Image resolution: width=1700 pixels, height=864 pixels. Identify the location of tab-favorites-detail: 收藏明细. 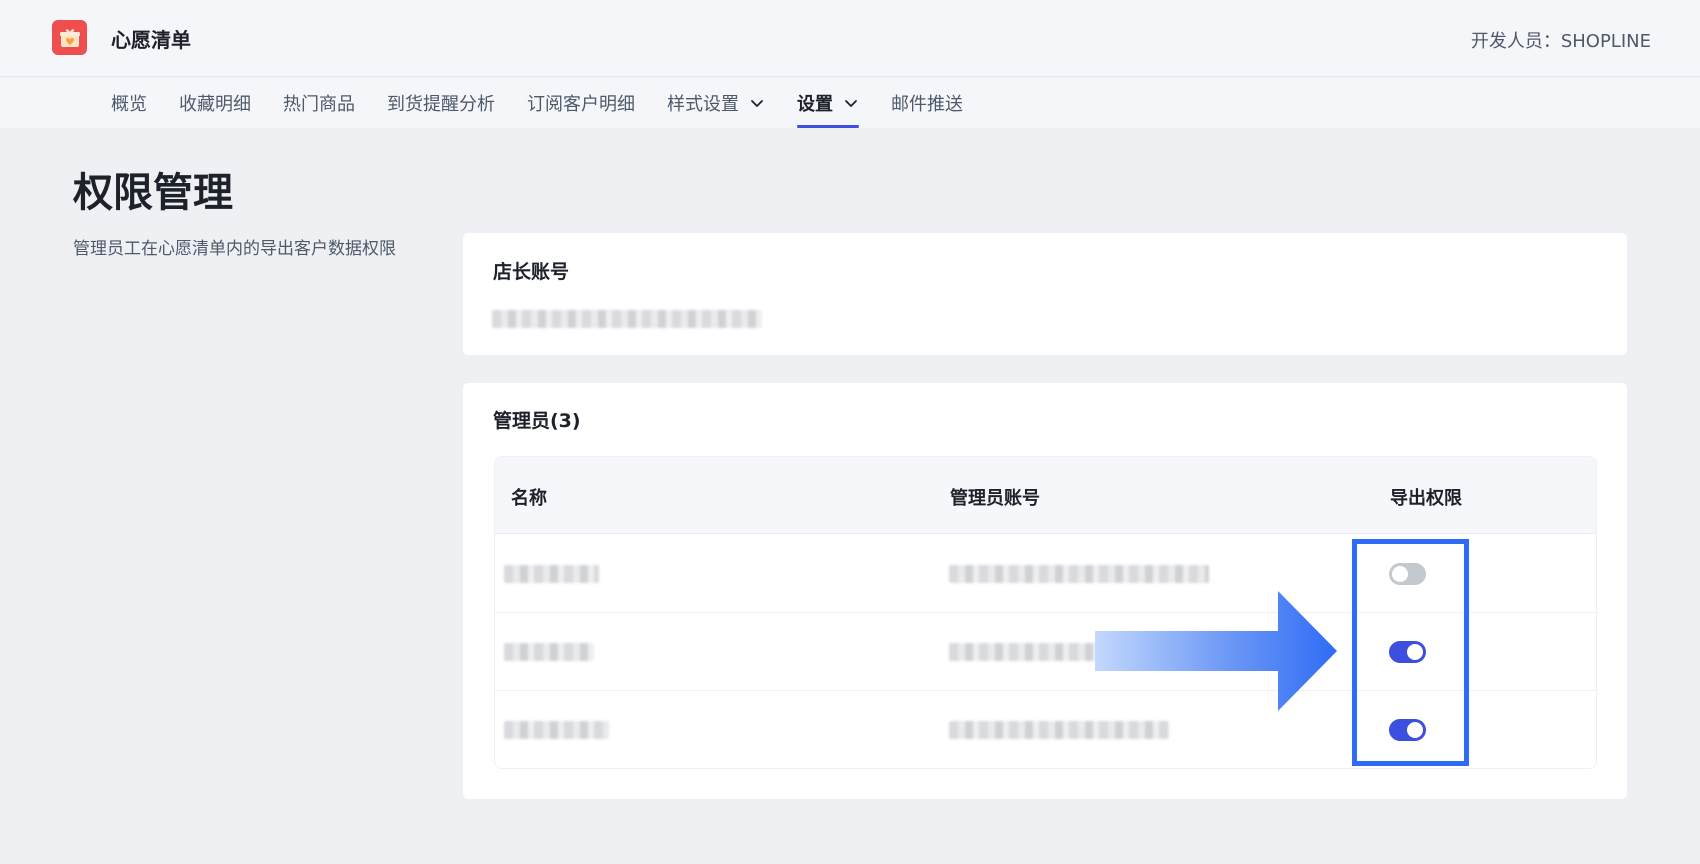
(215, 103).